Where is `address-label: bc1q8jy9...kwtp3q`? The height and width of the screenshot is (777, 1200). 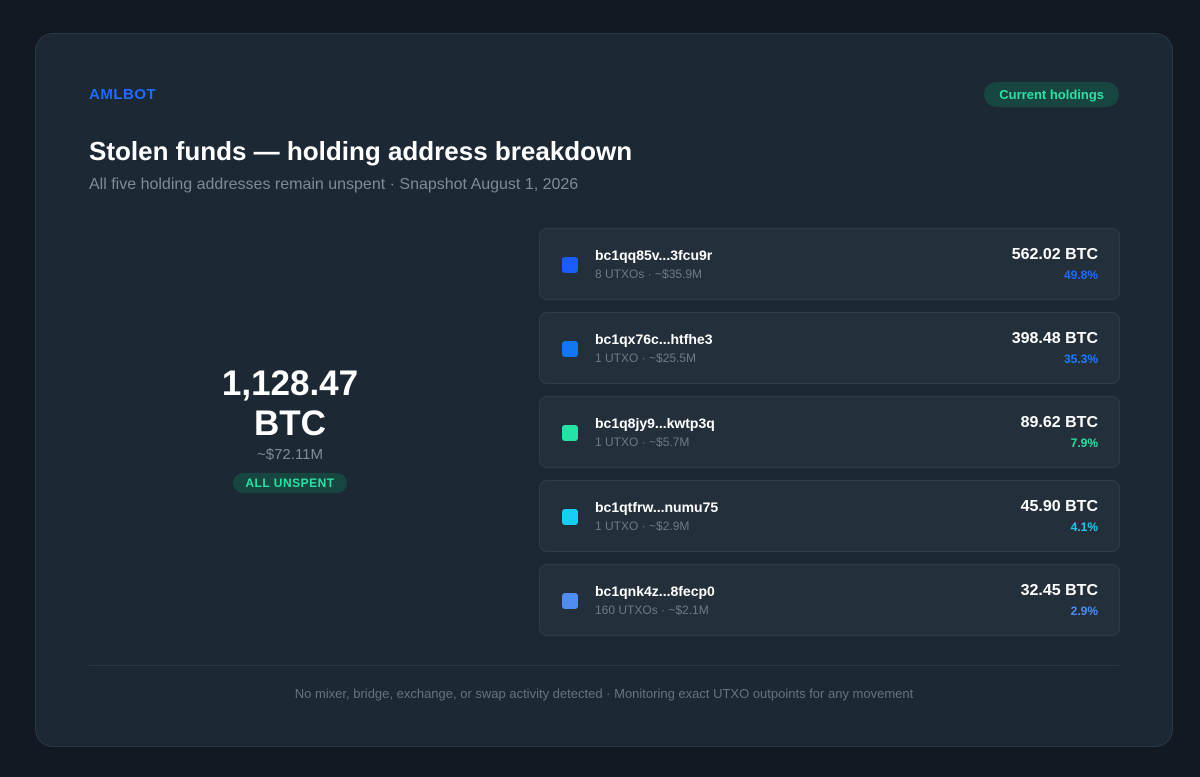 address-label: bc1q8jy9...kwtp3q is located at coordinates (655, 423).